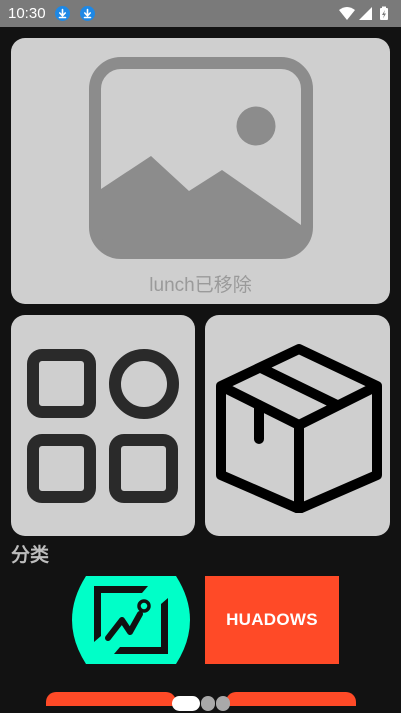 This screenshot has height=713, width=401. I want to click on huadows-app: HUADOWS, so click(272, 620).